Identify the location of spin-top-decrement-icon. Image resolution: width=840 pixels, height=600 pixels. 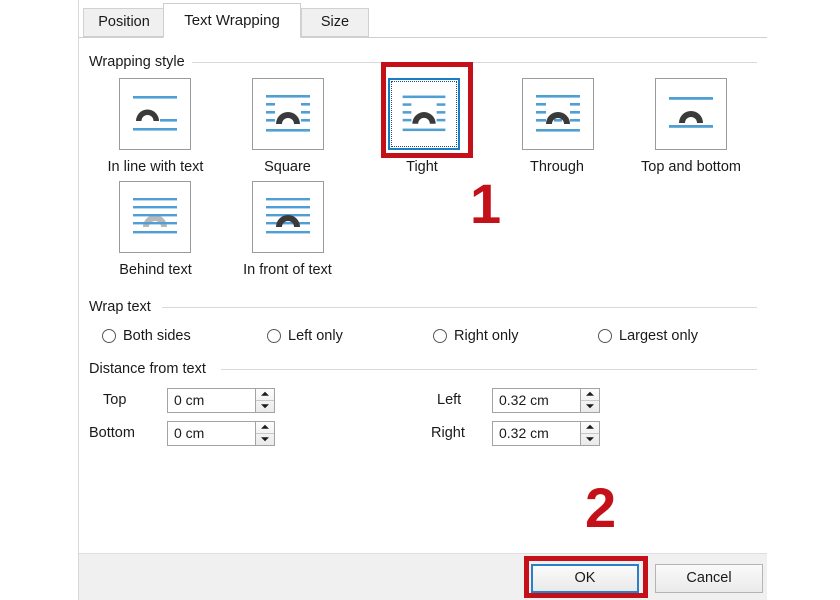
(265, 407).